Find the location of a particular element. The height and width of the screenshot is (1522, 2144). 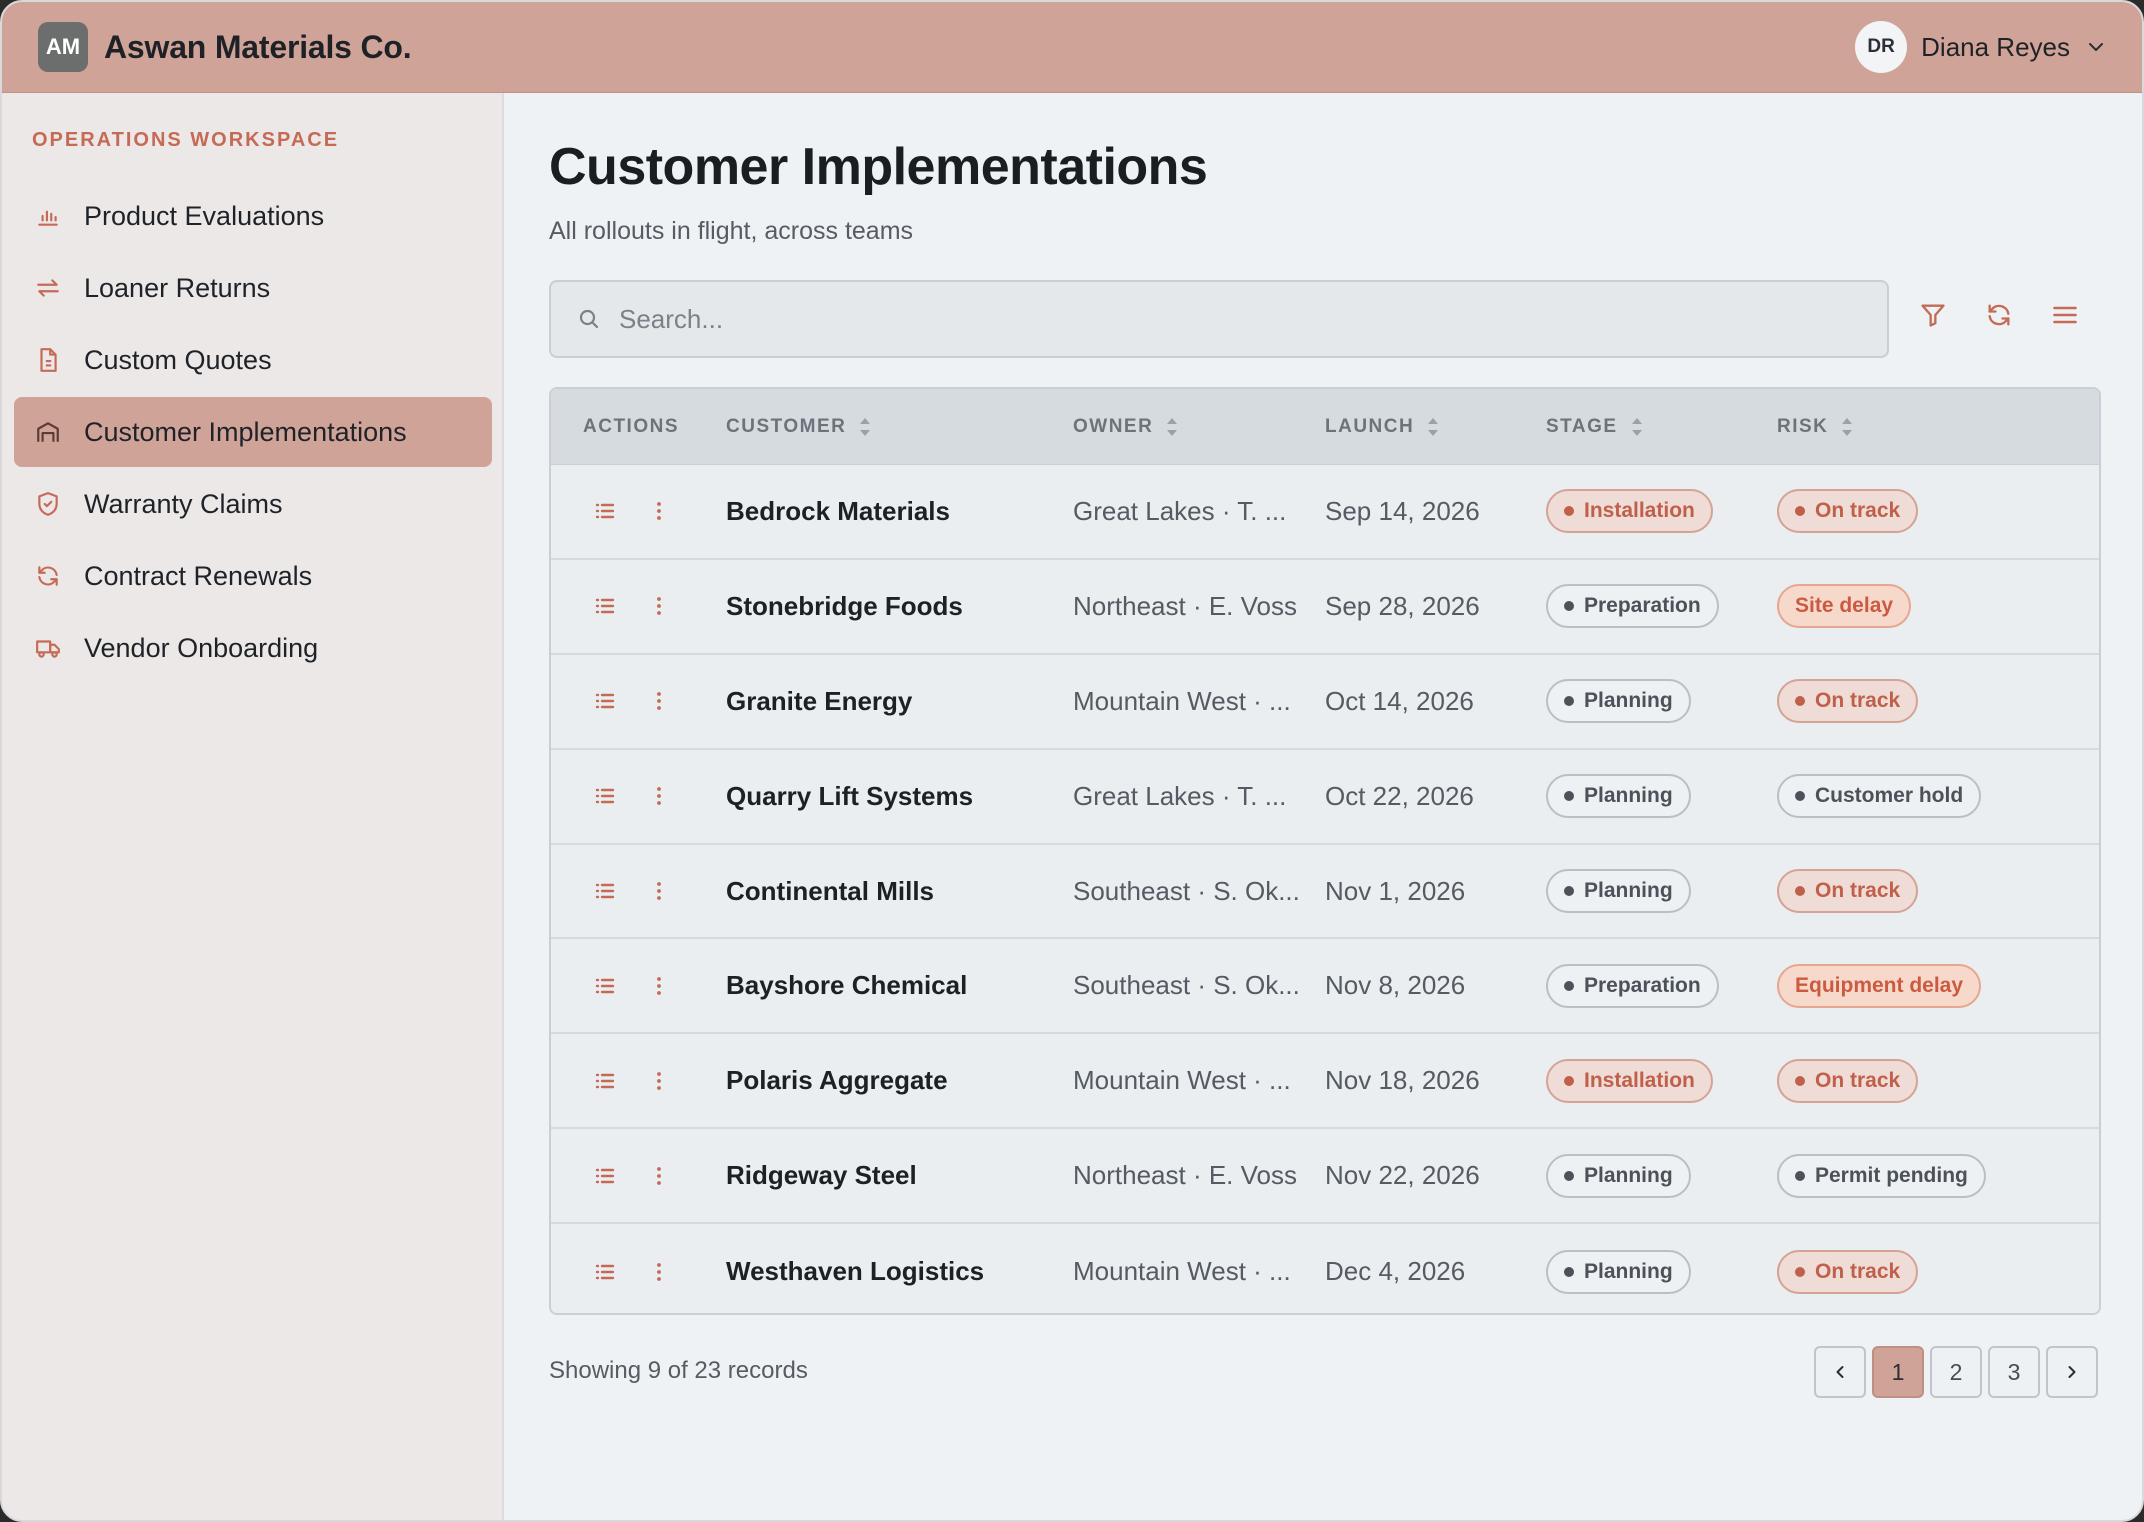

header-customer: CUSTOMER is located at coordinates (899, 427).